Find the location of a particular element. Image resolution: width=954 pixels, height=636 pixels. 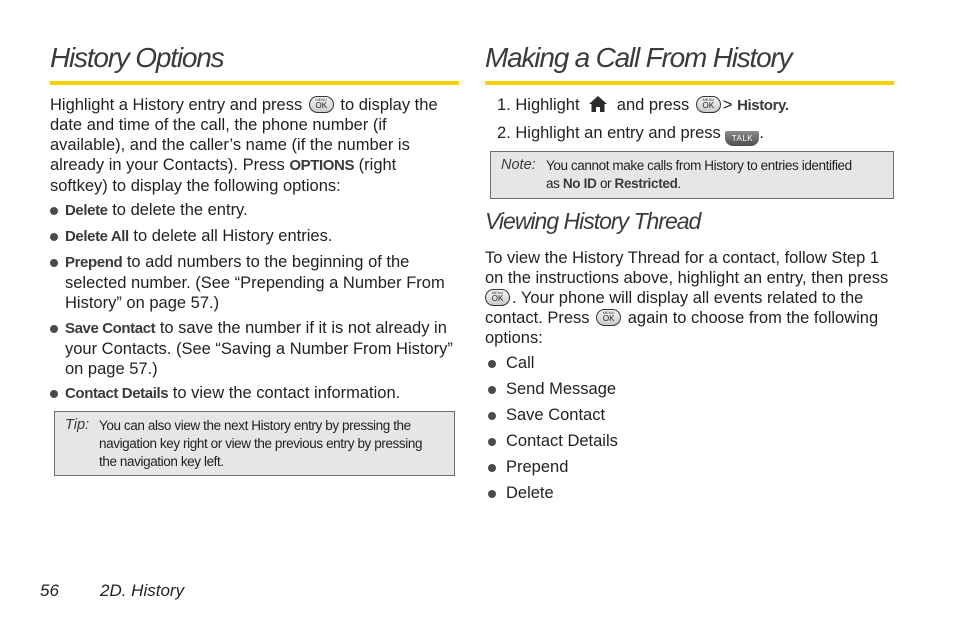

talk-key-icon: TALK is located at coordinates (742, 138).